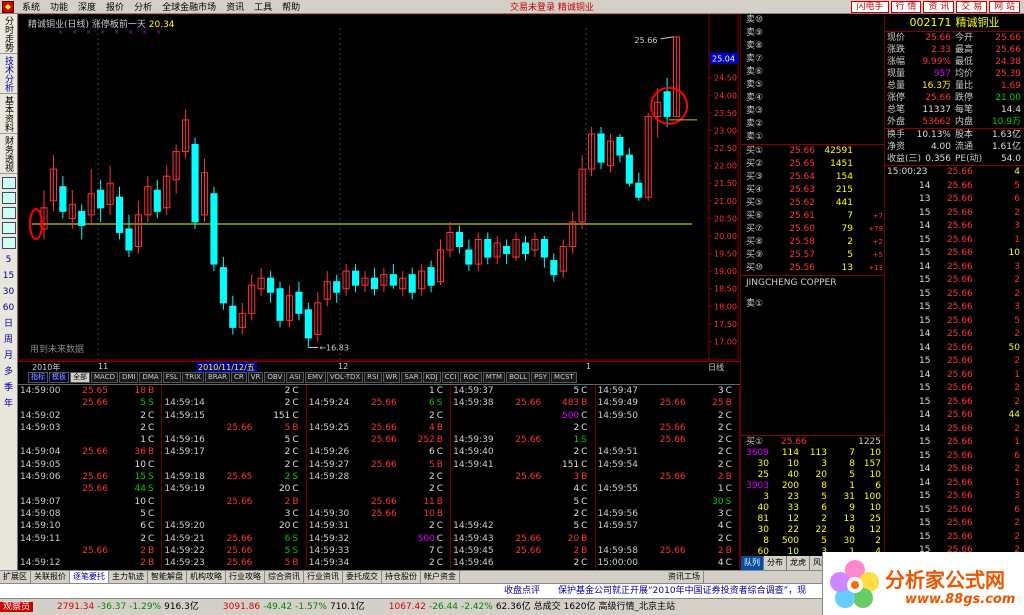 The height and width of the screenshot is (615, 1024). Describe the element at coordinates (15, 577) in the screenshot. I see `bottom-tab: 扩展区` at that location.